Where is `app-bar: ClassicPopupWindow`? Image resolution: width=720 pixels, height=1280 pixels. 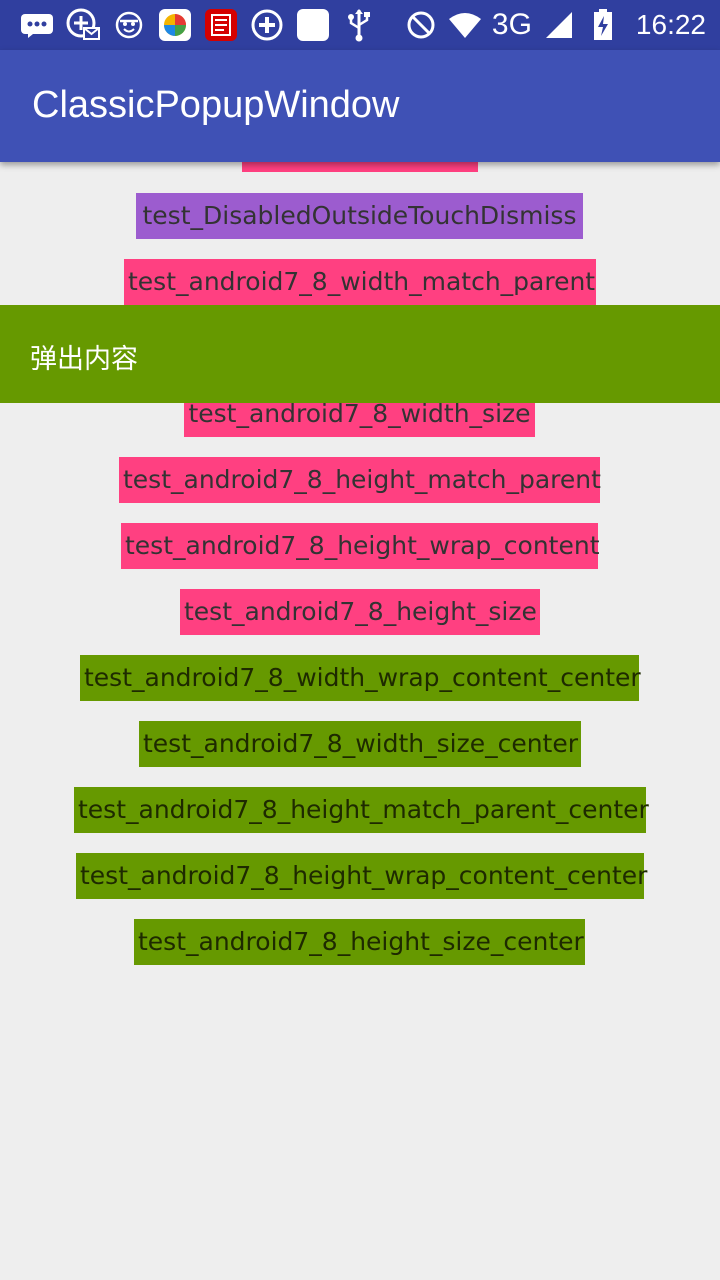
app-bar: ClassicPopupWindow is located at coordinates (360, 106).